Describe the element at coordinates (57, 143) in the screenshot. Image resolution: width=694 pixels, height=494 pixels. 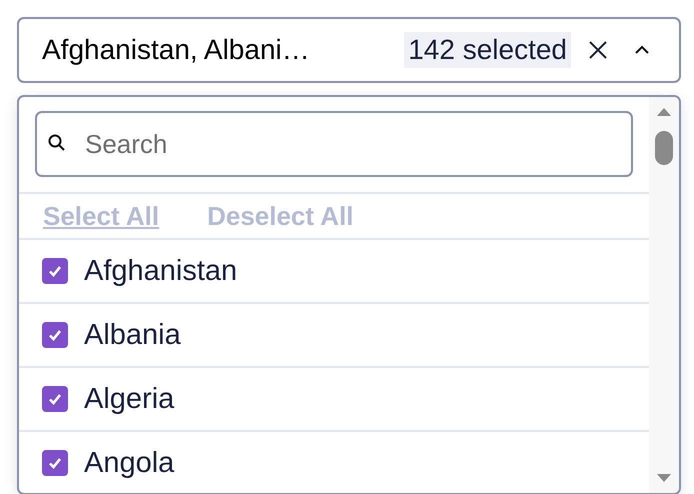
I see `search-icon` at that location.